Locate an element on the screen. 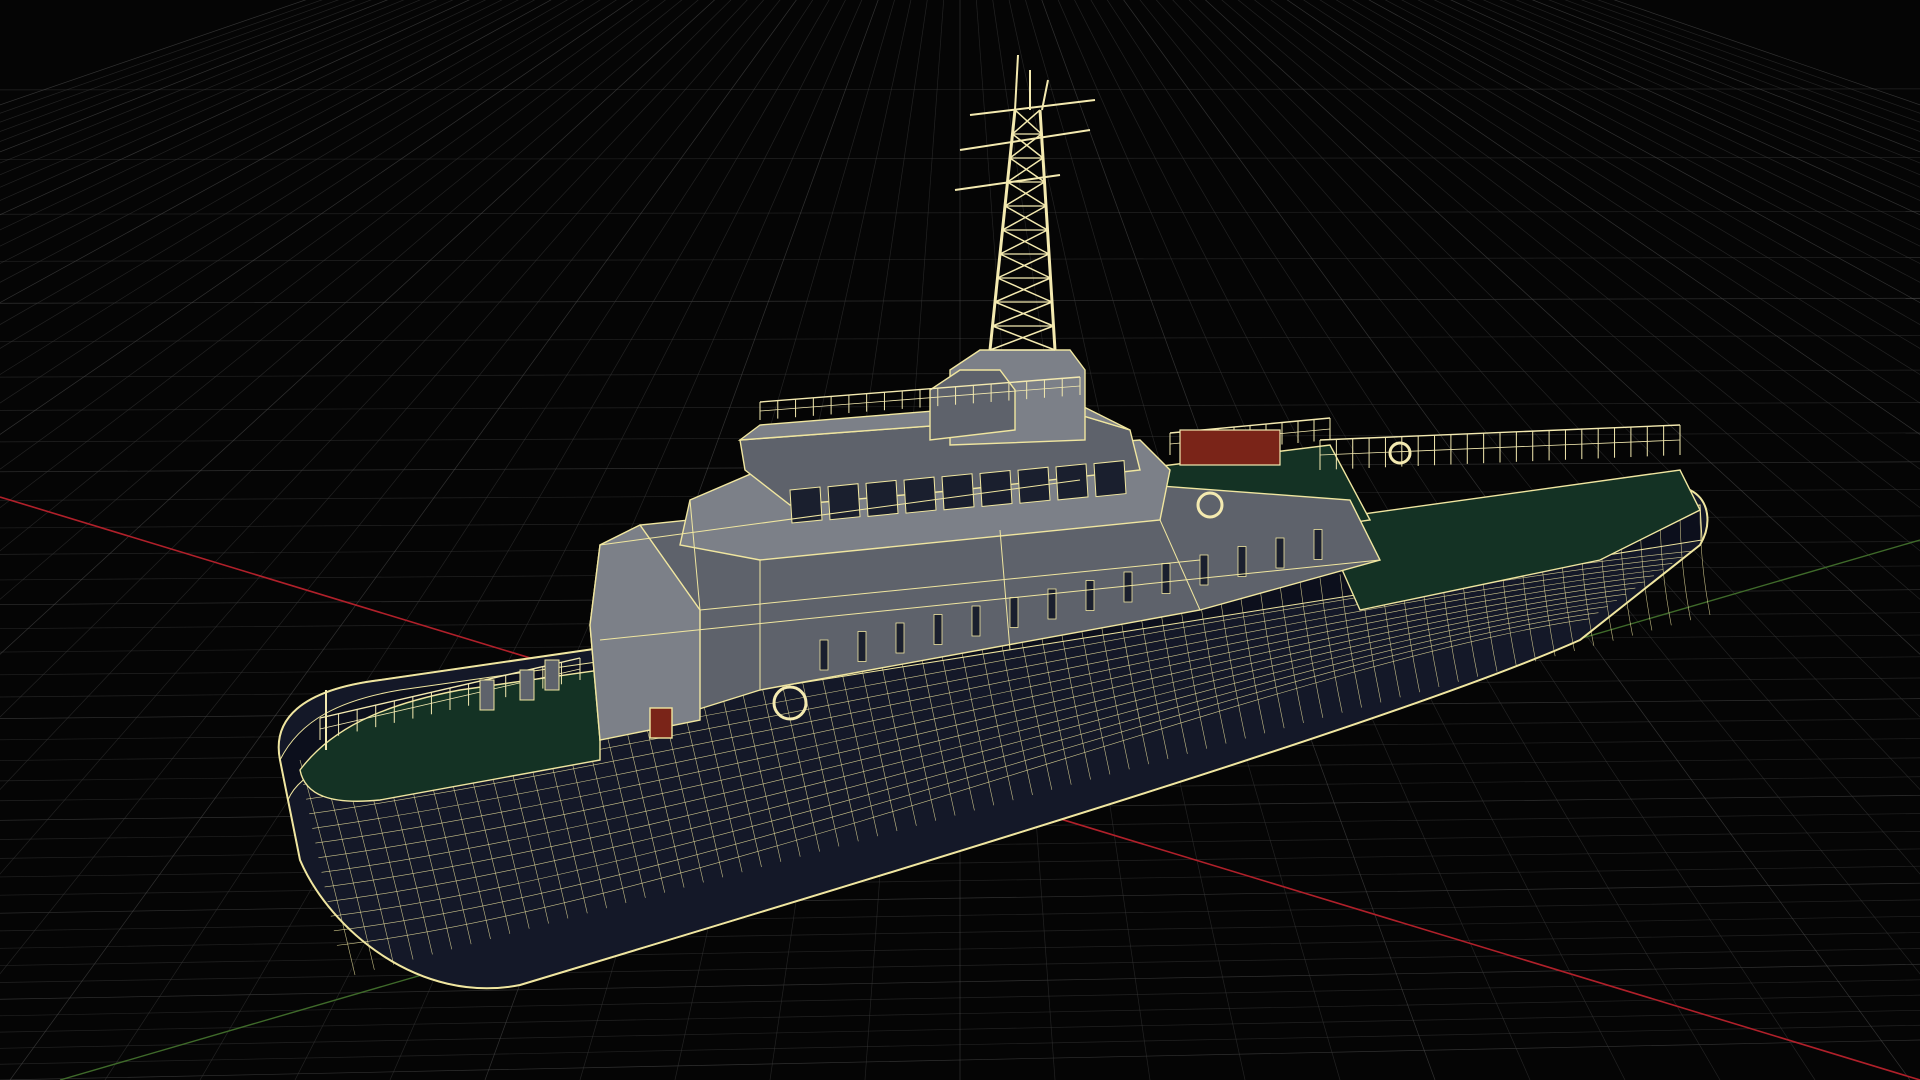 The height and width of the screenshot is (1080, 1920). lattice-mast is located at coordinates (1025, 202).